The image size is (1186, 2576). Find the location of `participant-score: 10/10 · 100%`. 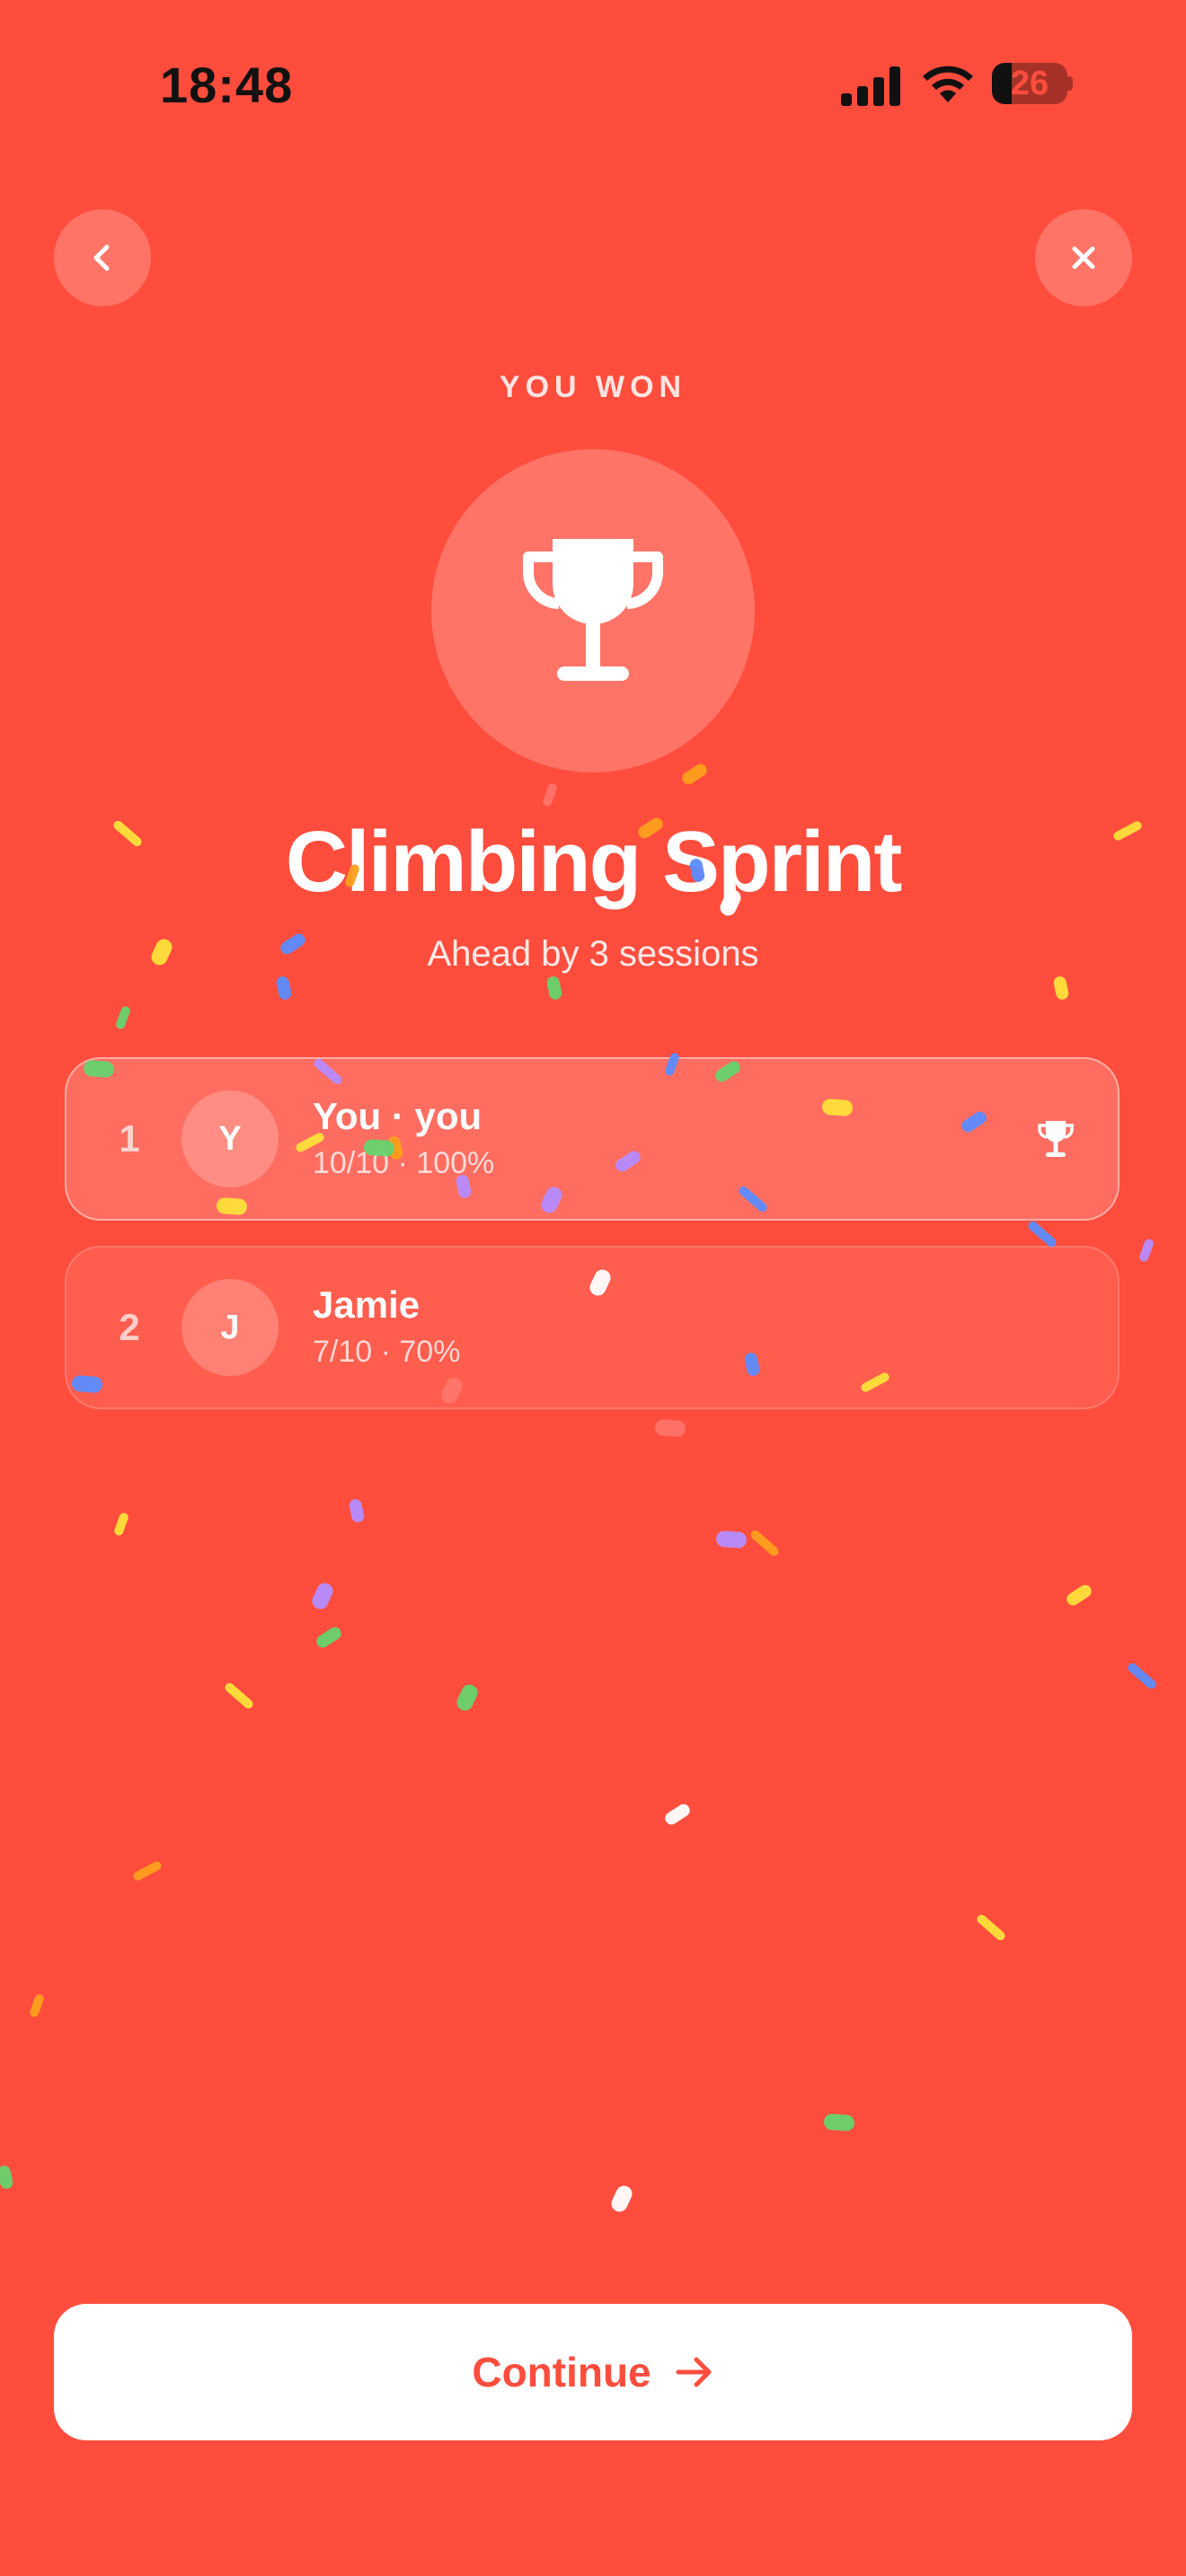

participant-score: 10/10 · 100% is located at coordinates (404, 1163).